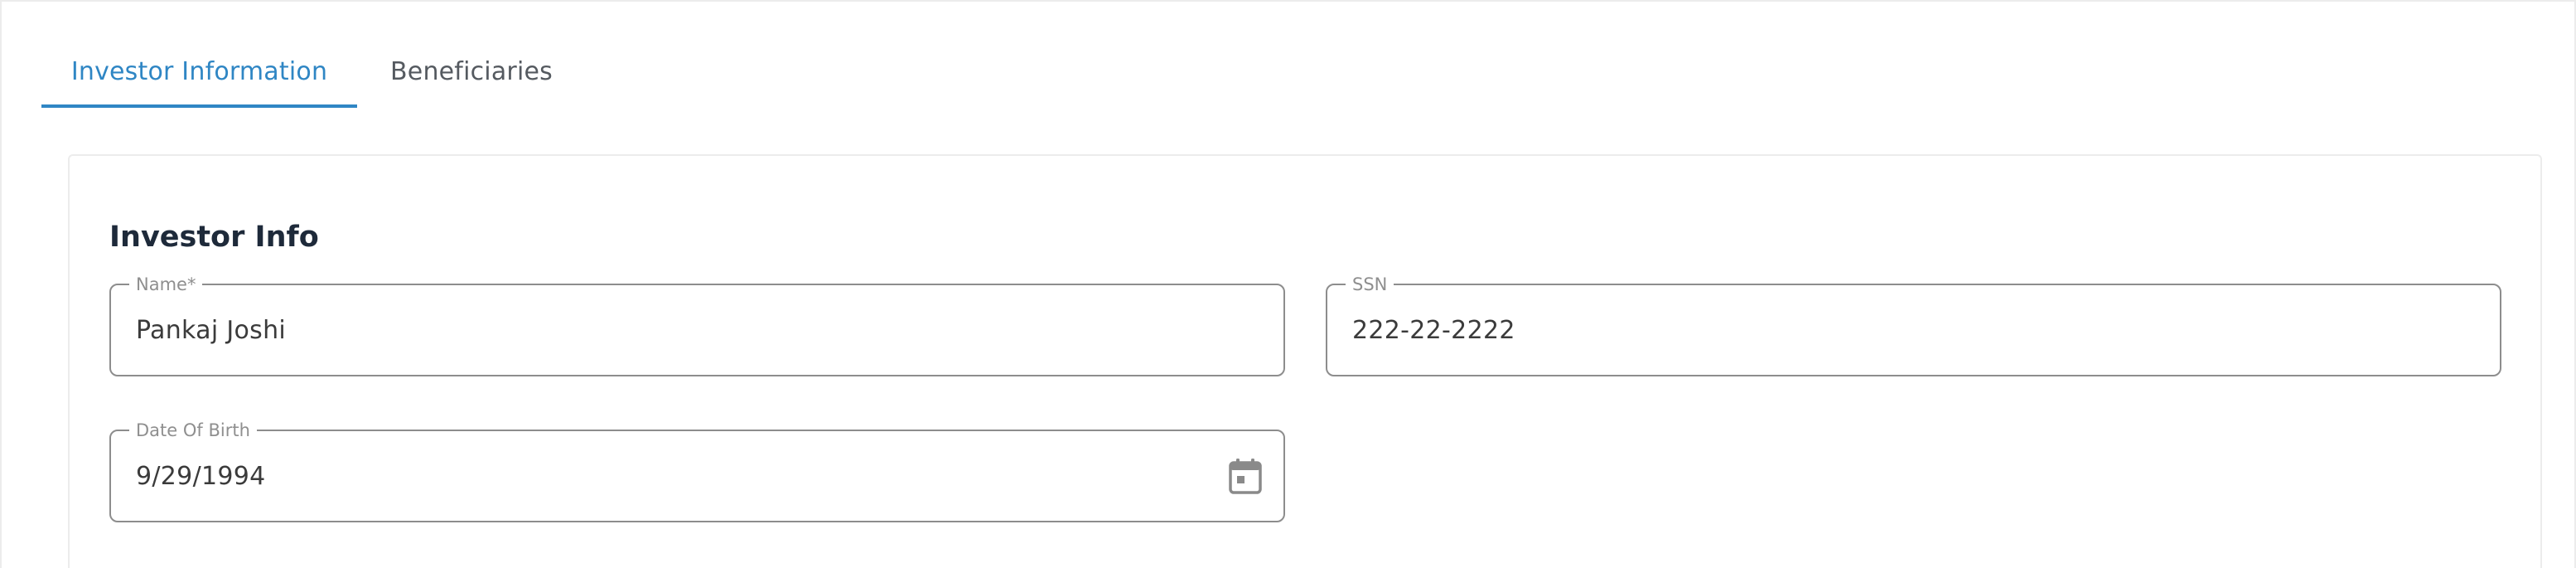 Image resolution: width=2576 pixels, height=568 pixels. I want to click on tab-beneficiaries: Beneficiaries, so click(471, 71).